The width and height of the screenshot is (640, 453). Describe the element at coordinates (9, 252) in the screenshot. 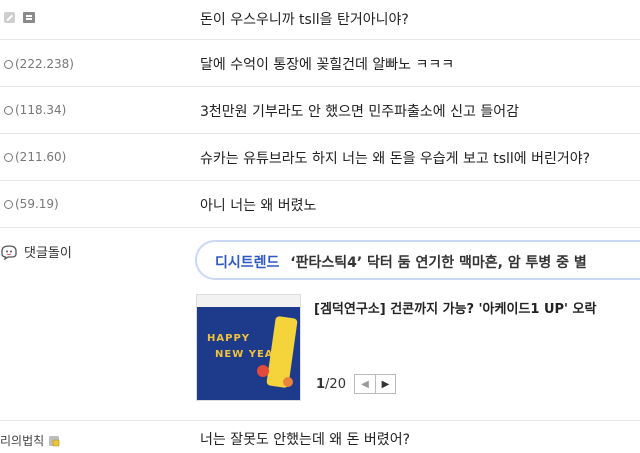

I see `bot-icon` at that location.